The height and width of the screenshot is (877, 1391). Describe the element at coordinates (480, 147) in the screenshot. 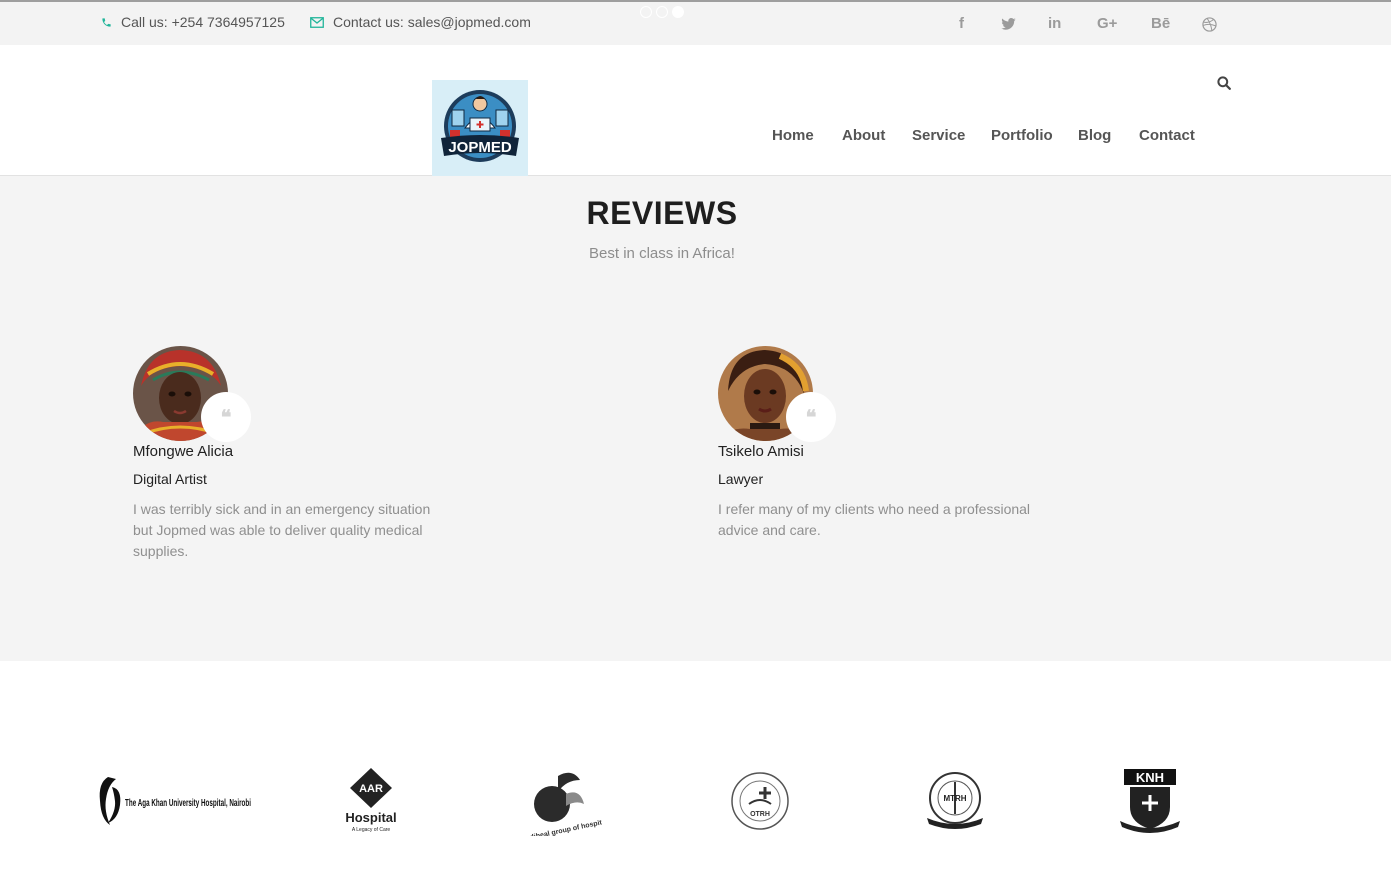

I see `logo-text: JOPMED` at that location.